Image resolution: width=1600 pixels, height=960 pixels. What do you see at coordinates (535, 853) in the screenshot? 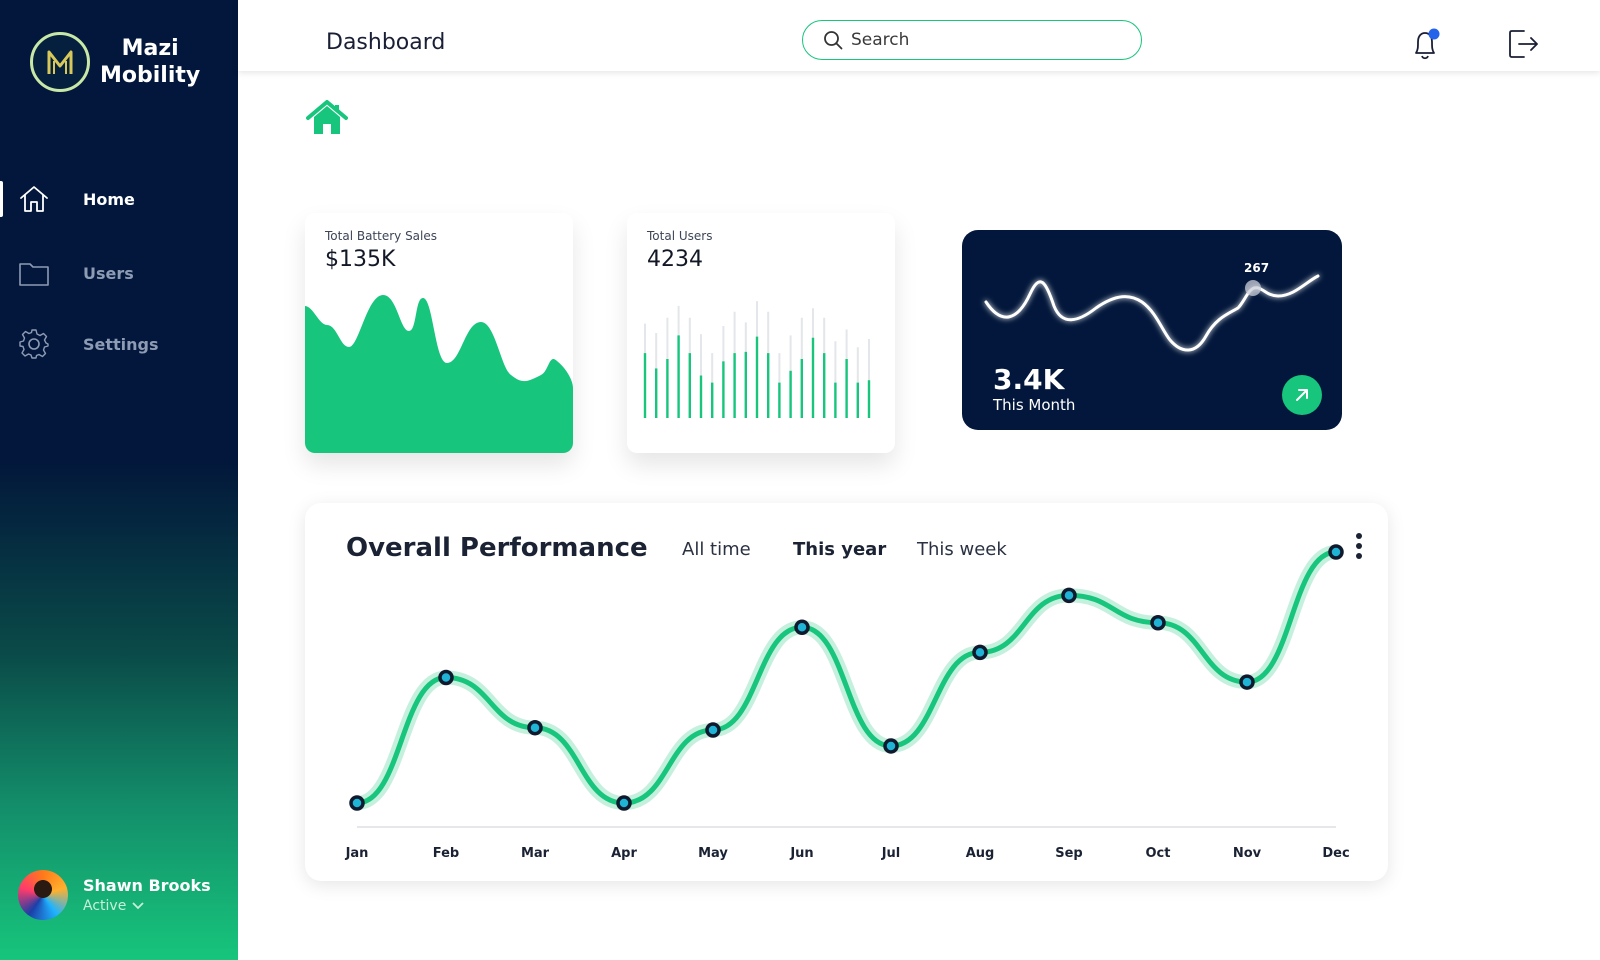
I see `x-tick-label: Mar` at bounding box center [535, 853].